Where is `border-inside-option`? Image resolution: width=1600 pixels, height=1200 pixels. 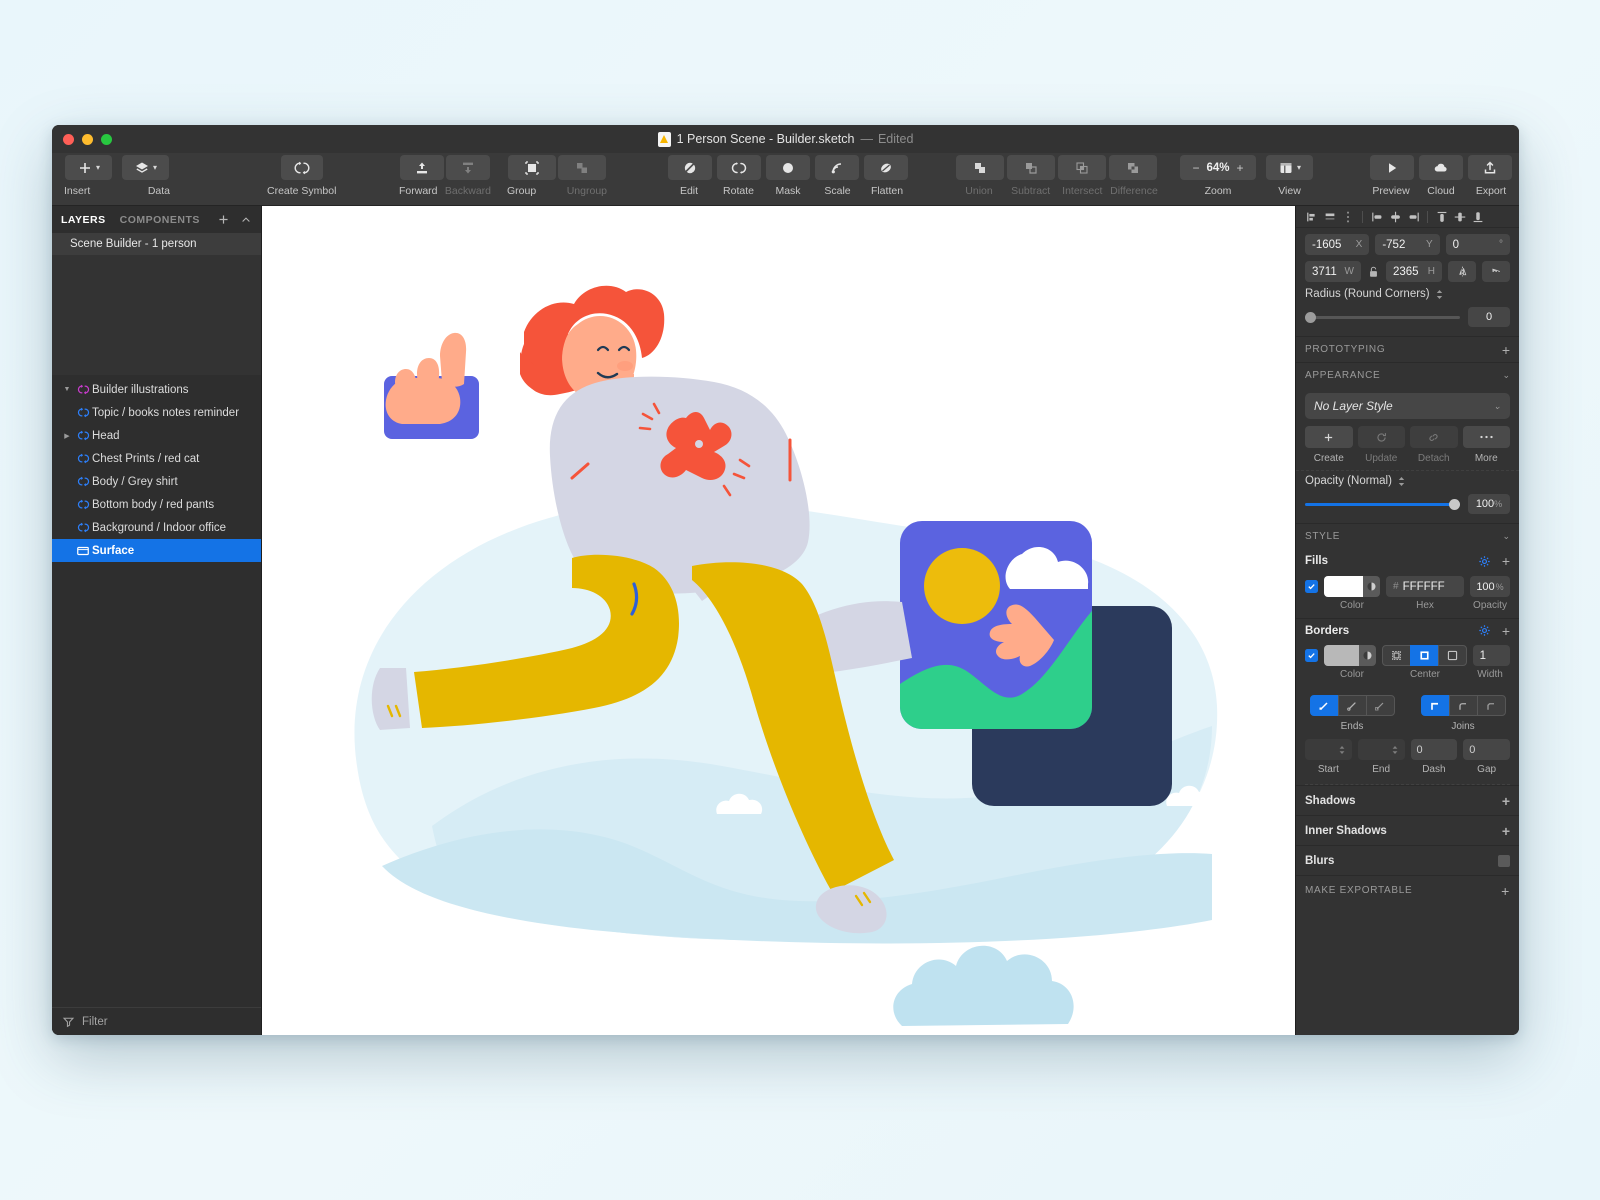 border-inside-option is located at coordinates (1396, 655).